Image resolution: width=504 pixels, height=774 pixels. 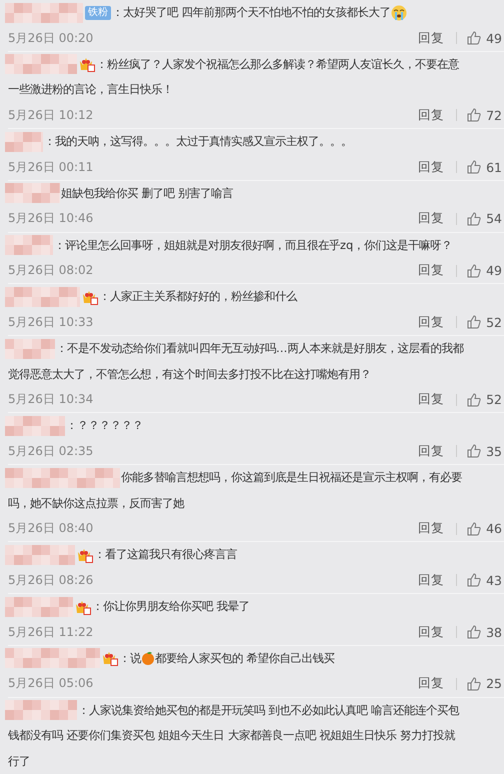 What do you see at coordinates (51, 399) in the screenshot?
I see `comment-time: 5月26日 10:34` at bounding box center [51, 399].